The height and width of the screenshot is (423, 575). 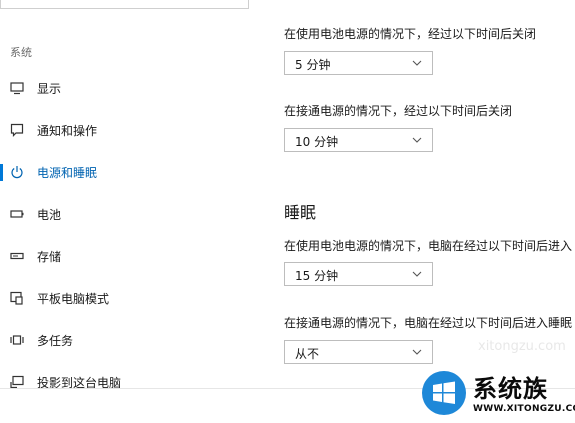 I want to click on sidebar-item-label: 显示, so click(x=49, y=89).